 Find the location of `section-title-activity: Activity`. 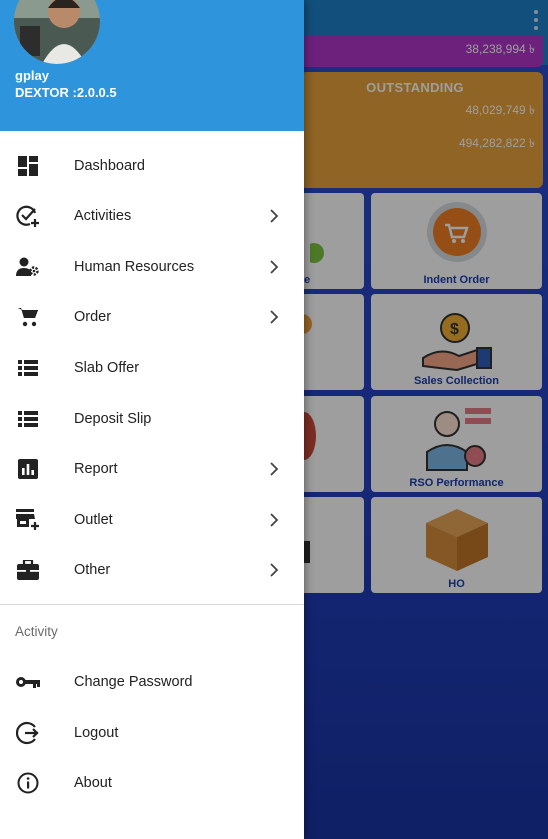

section-title-activity: Activity is located at coordinates (36, 631).